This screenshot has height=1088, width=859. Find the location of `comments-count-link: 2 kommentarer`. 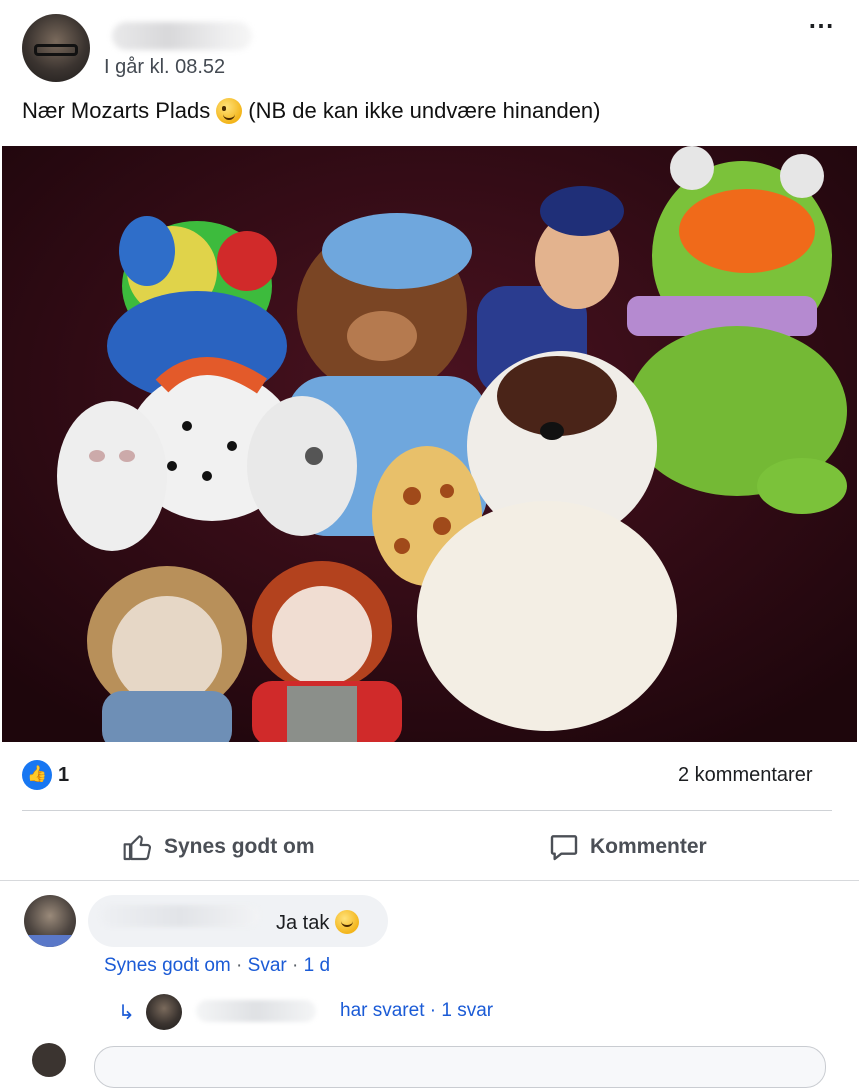

comments-count-link: 2 kommentarer is located at coordinates (745, 775).